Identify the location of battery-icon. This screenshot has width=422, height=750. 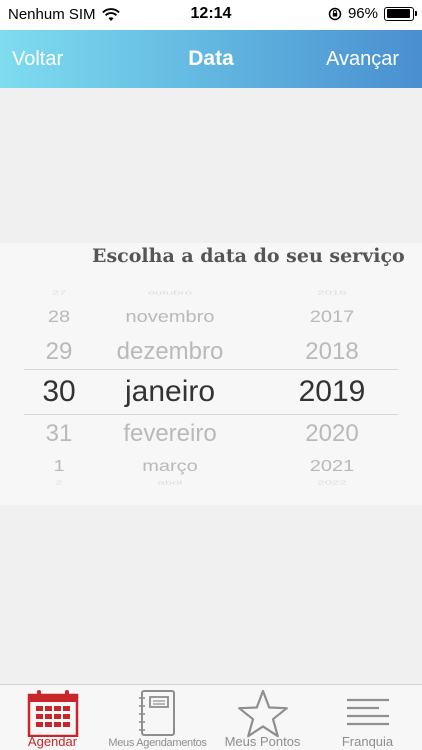
(400, 13).